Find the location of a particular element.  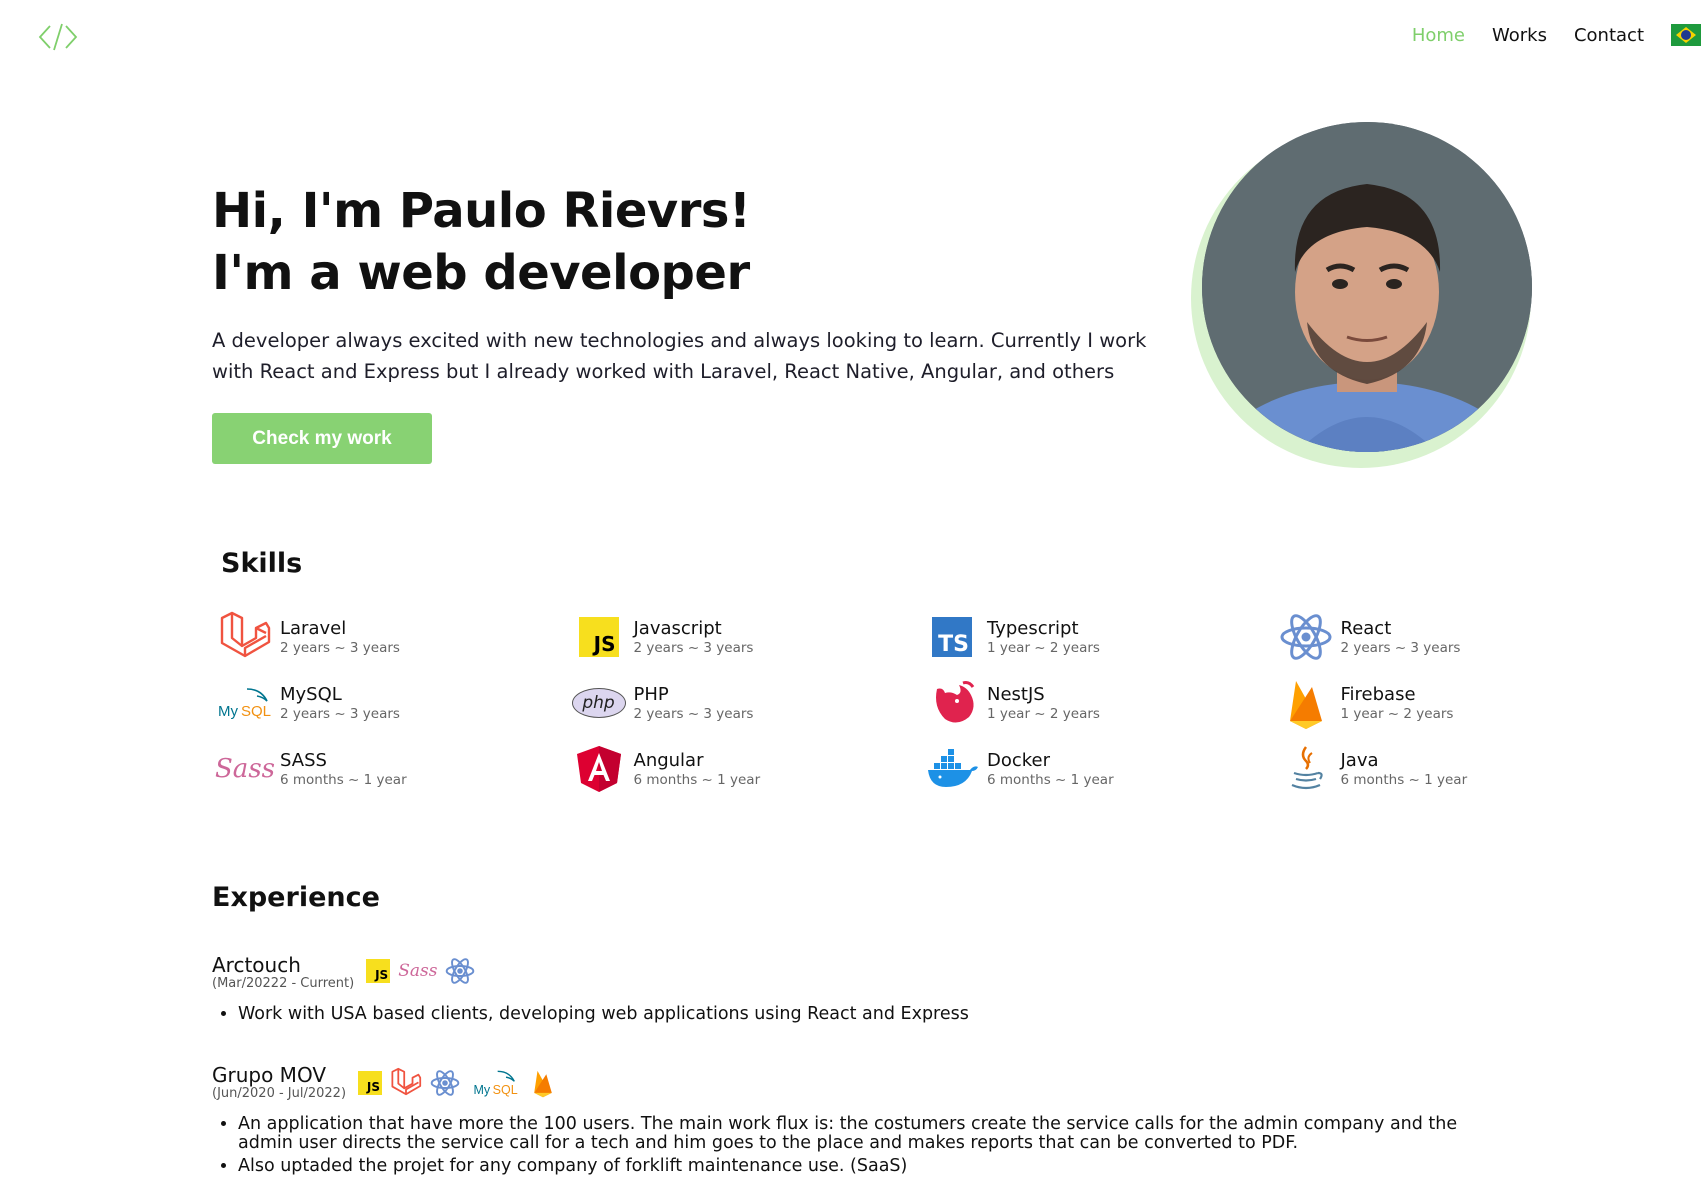

skill-java: Java 6 months ~ 1 year is located at coordinates (1454, 769).